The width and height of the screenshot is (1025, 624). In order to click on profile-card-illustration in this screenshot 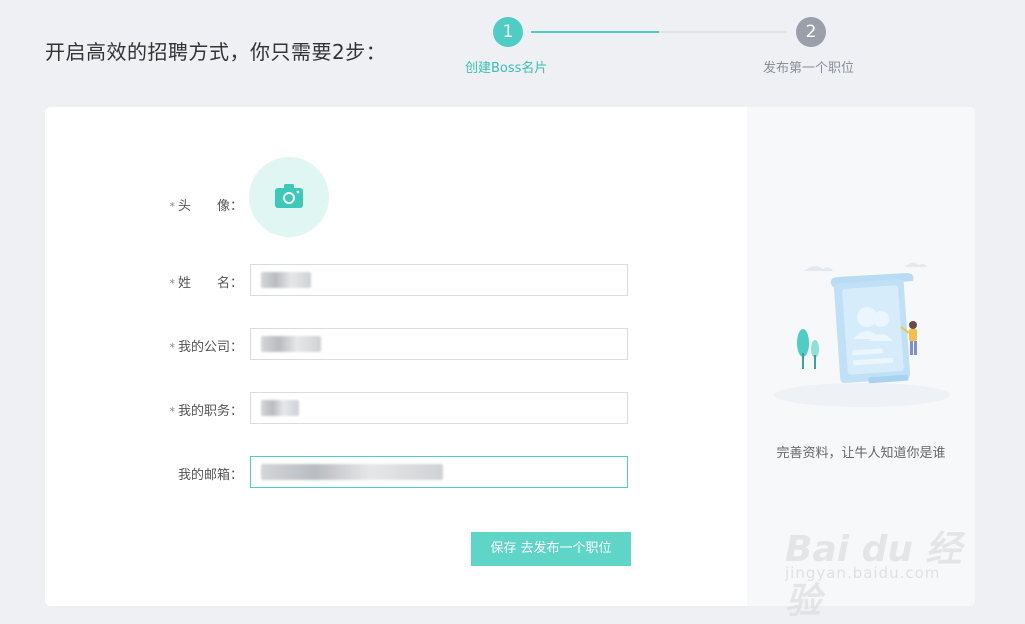, I will do `click(862, 334)`.